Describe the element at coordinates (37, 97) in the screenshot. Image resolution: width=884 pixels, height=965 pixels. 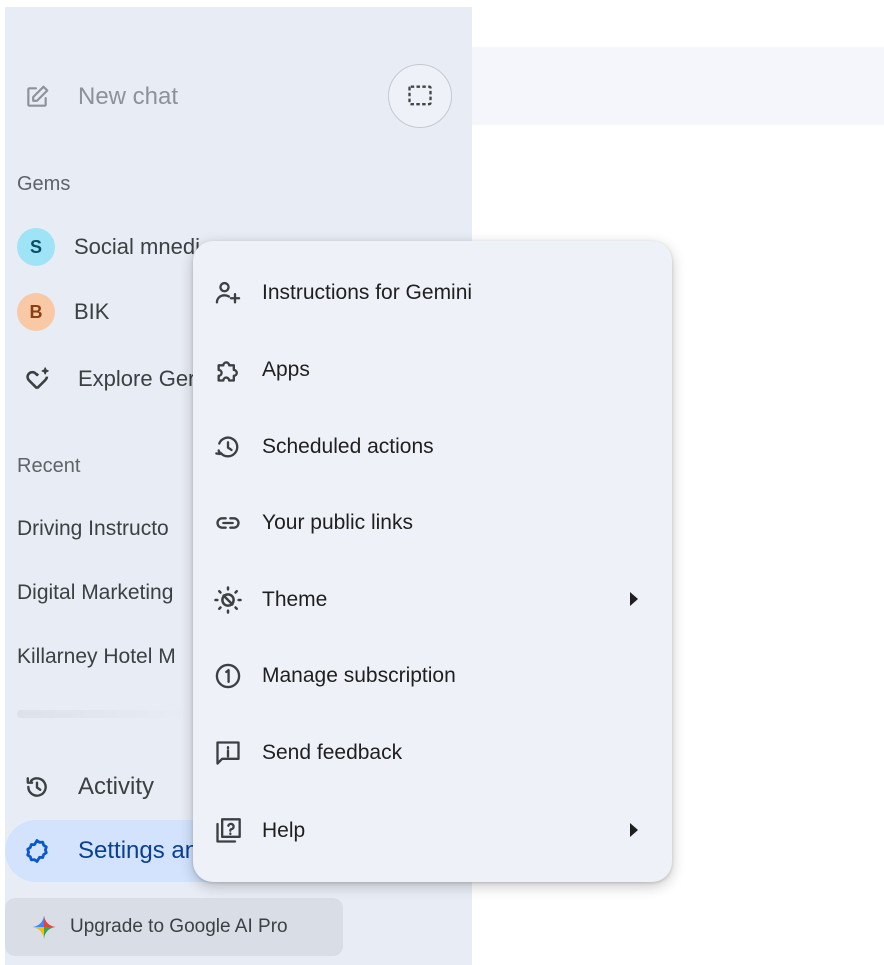
I see `edit-icon` at that location.